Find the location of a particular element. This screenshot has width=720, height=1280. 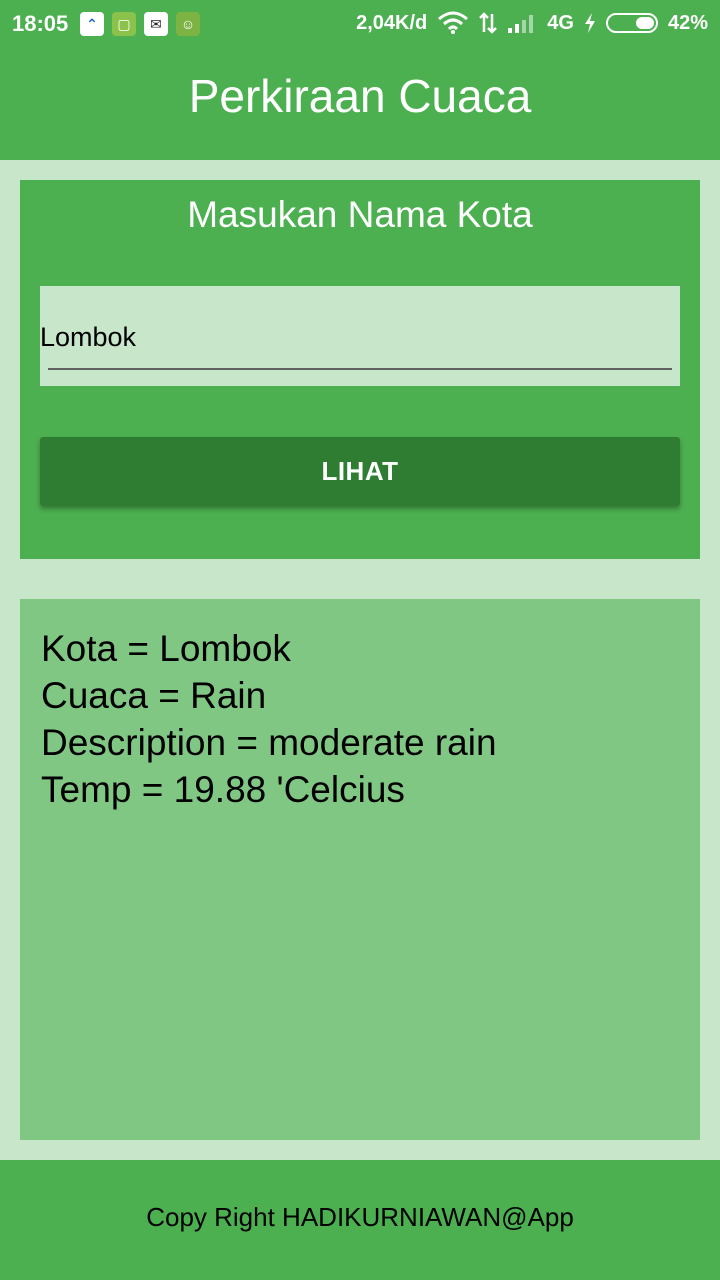

status-indicators: 2,04K/d 4G 42% is located at coordinates (527, 23).